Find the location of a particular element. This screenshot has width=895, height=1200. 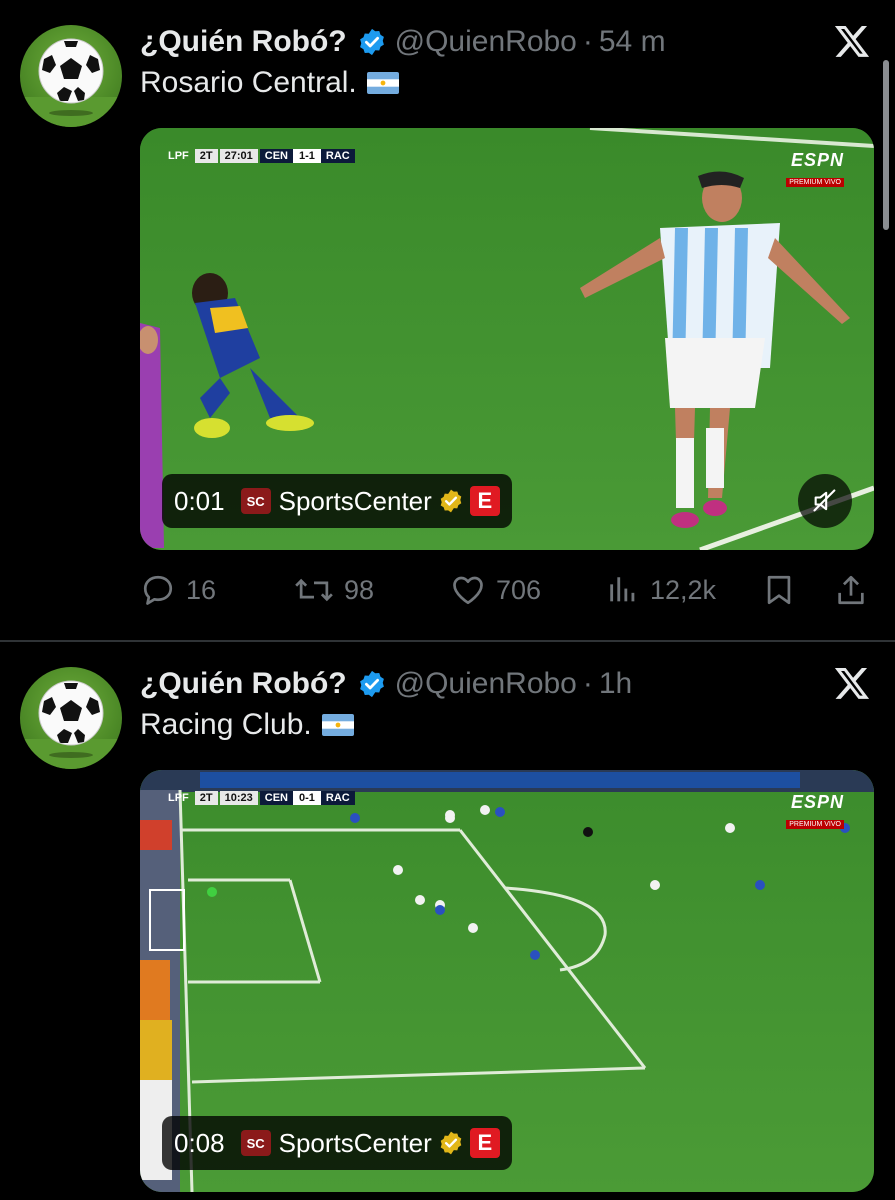

like-count: 706 is located at coordinates (519, 589).